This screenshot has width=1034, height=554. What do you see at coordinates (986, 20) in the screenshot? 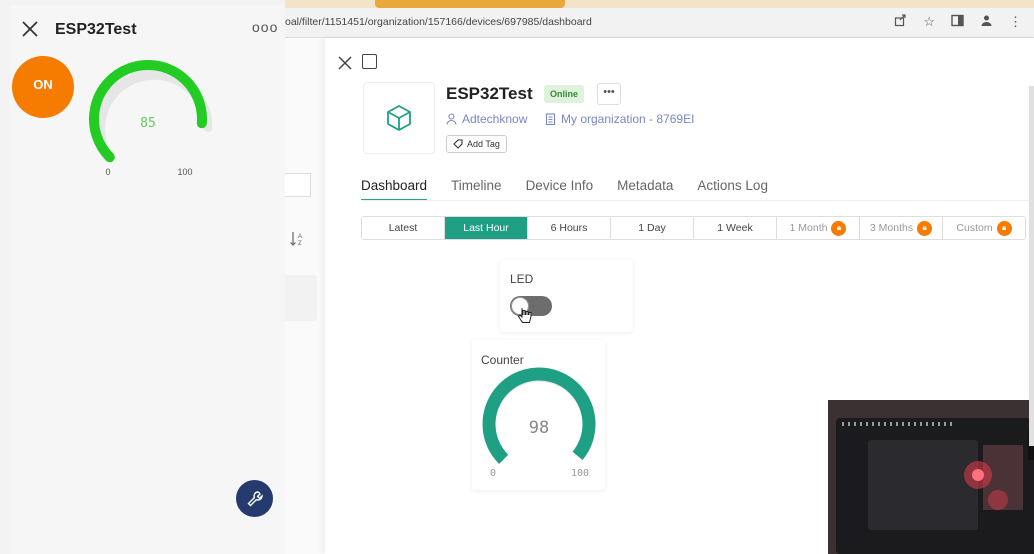
I see `profile-icon` at bounding box center [986, 20].